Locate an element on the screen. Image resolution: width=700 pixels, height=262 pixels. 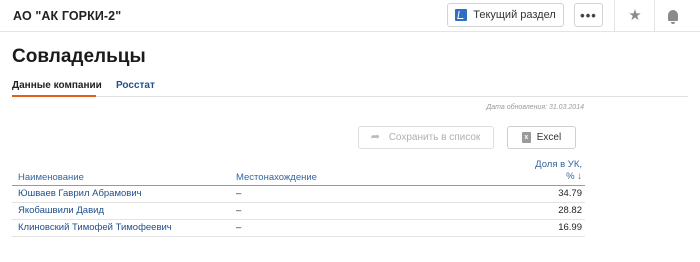
owner-name-link: Якобашвили Давид is located at coordinates (121, 211).